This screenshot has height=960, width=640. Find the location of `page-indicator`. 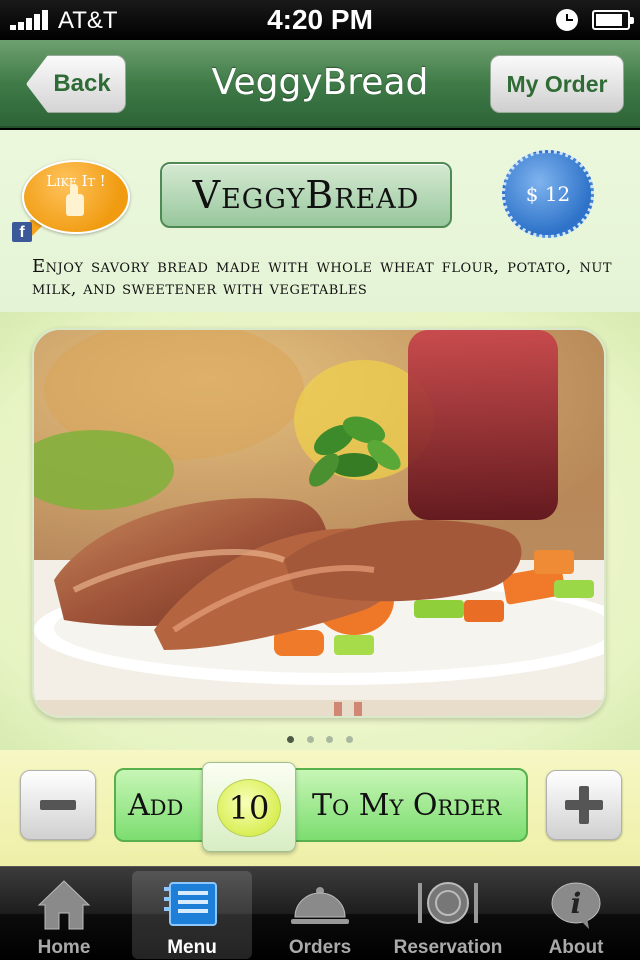

page-indicator is located at coordinates (320, 739).